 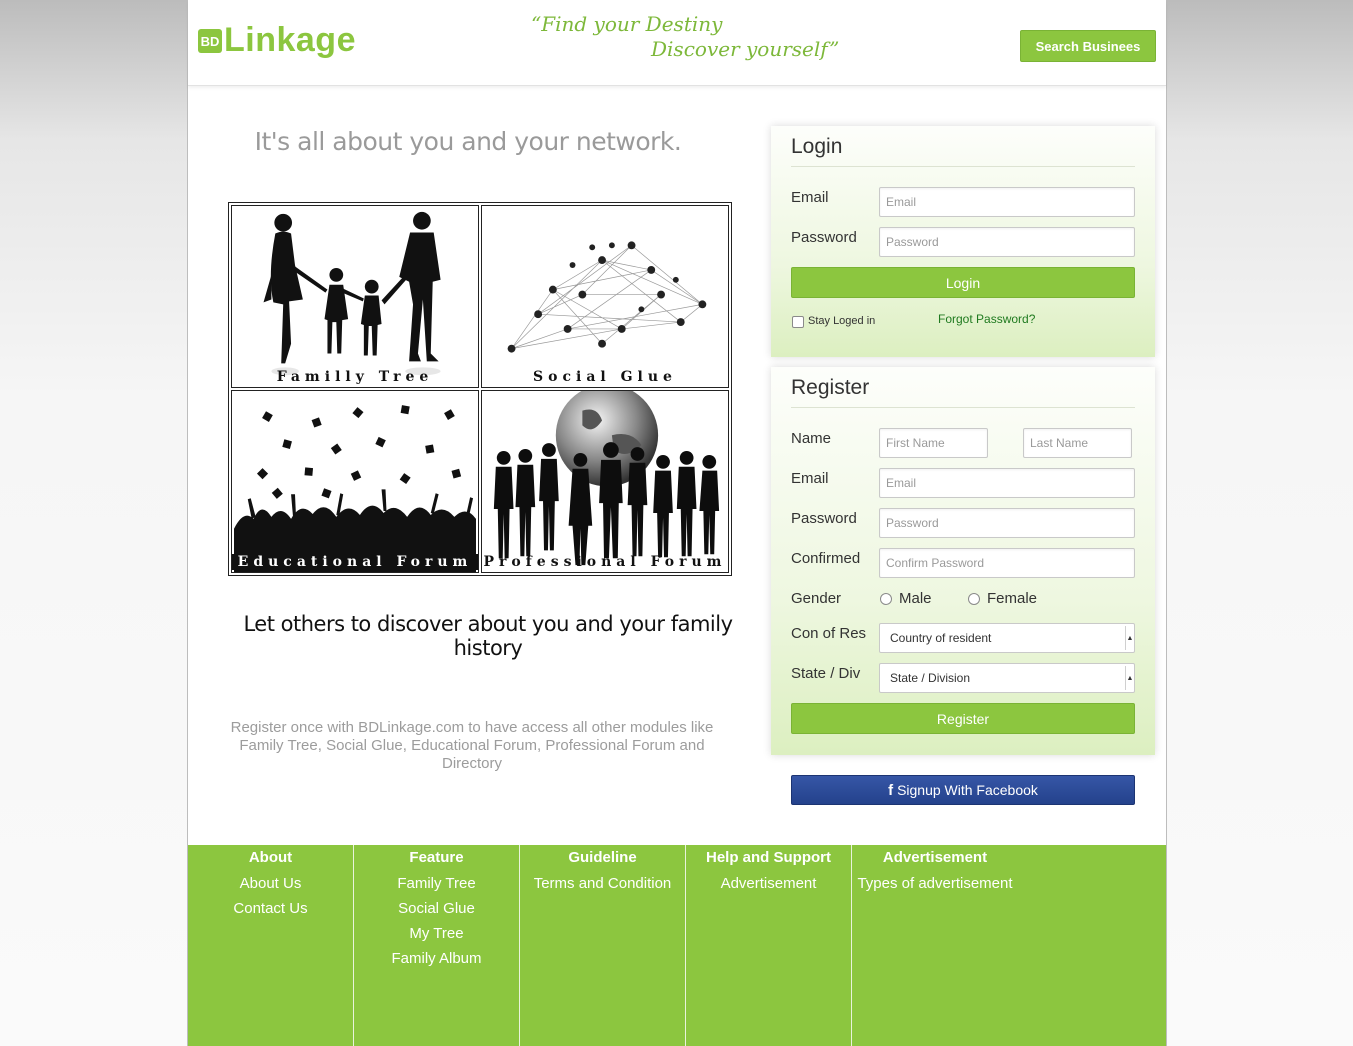 I want to click on family-silhouette-icon, so click(x=352, y=293).